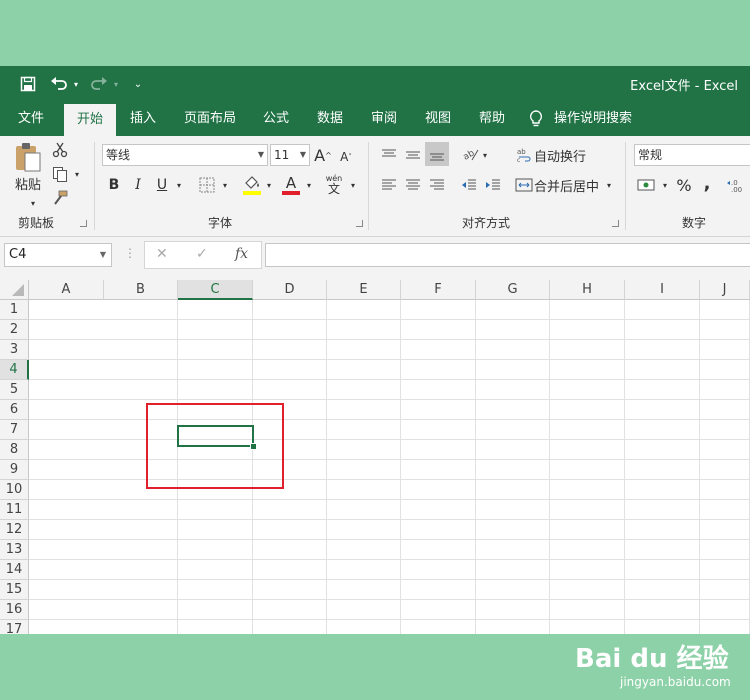 Image resolution: width=750 pixels, height=700 pixels. Describe the element at coordinates (438, 119) in the screenshot. I see `tab-view: 视图` at that location.